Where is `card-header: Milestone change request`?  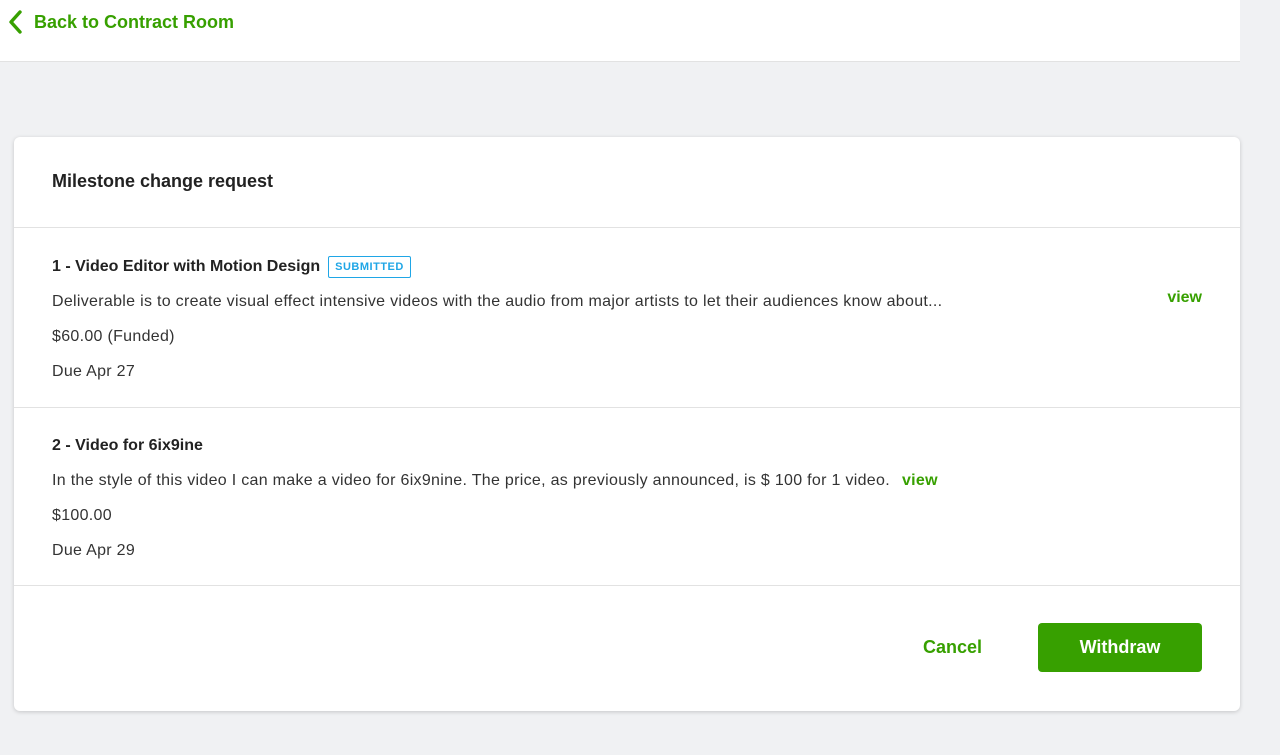
card-header: Milestone change request is located at coordinates (627, 182).